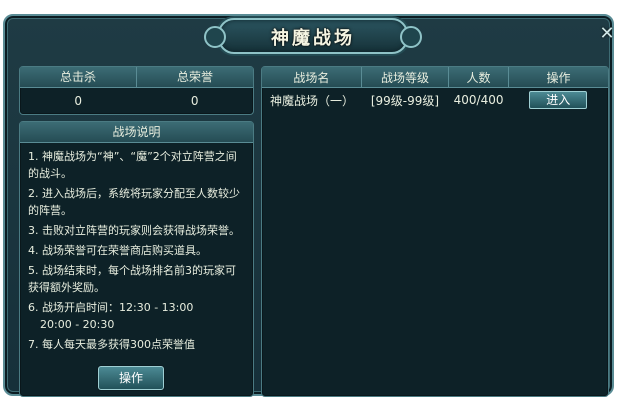 This screenshot has height=401, width=619. I want to click on stats-panel: 总击杀 总荣誉 0 0, so click(136, 90).